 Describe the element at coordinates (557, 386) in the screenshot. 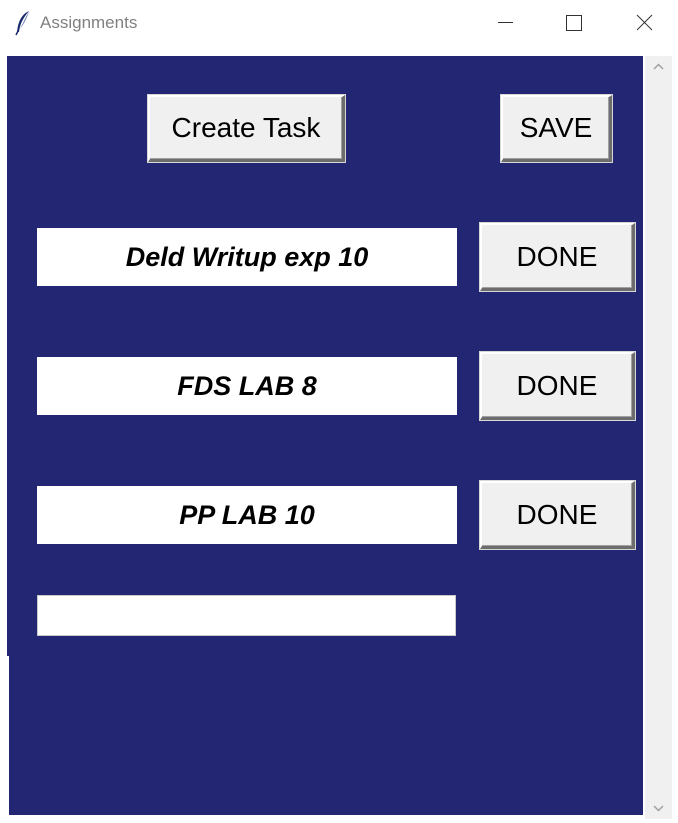

I see `done-button-2: DONE` at that location.